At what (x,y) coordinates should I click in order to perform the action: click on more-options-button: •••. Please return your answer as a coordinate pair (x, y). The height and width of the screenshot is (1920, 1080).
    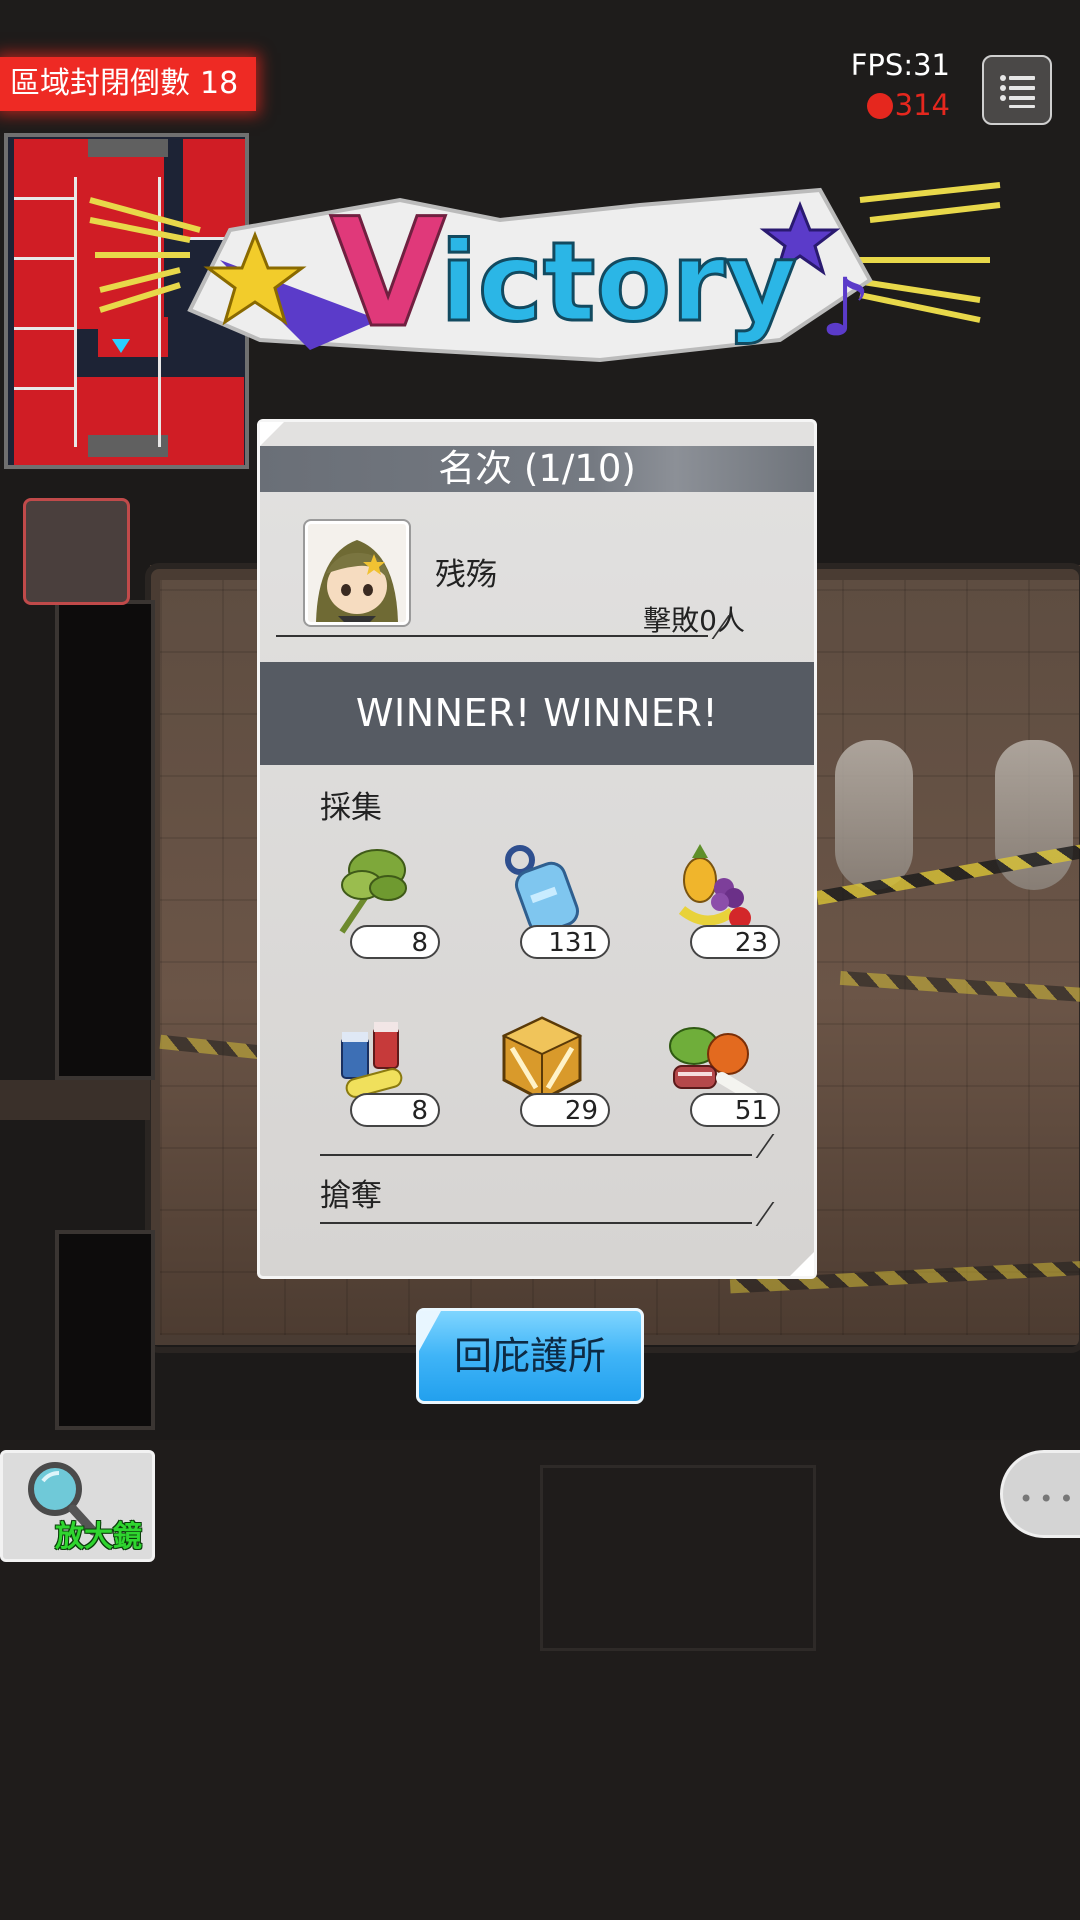
    Looking at the image, I should click on (1040, 1494).